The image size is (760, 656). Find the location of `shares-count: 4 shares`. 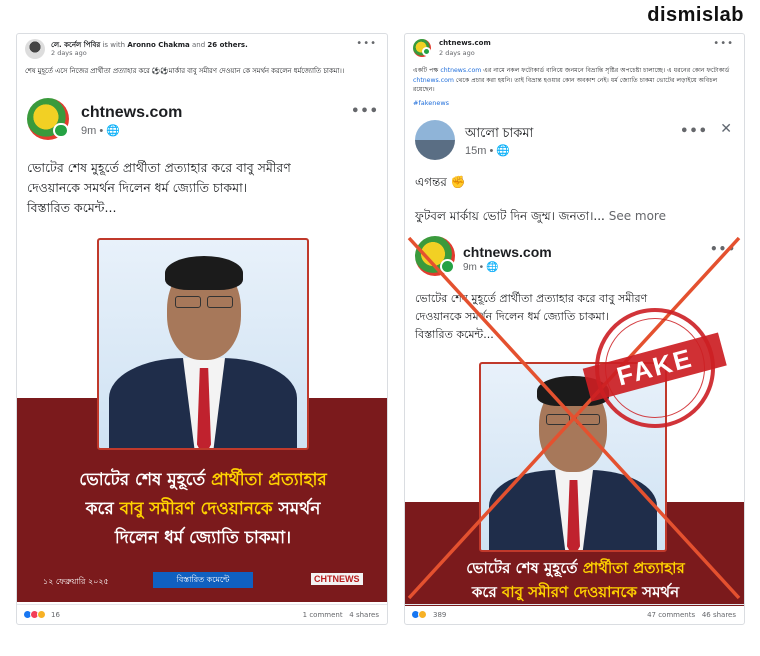

shares-count: 4 shares is located at coordinates (364, 615).